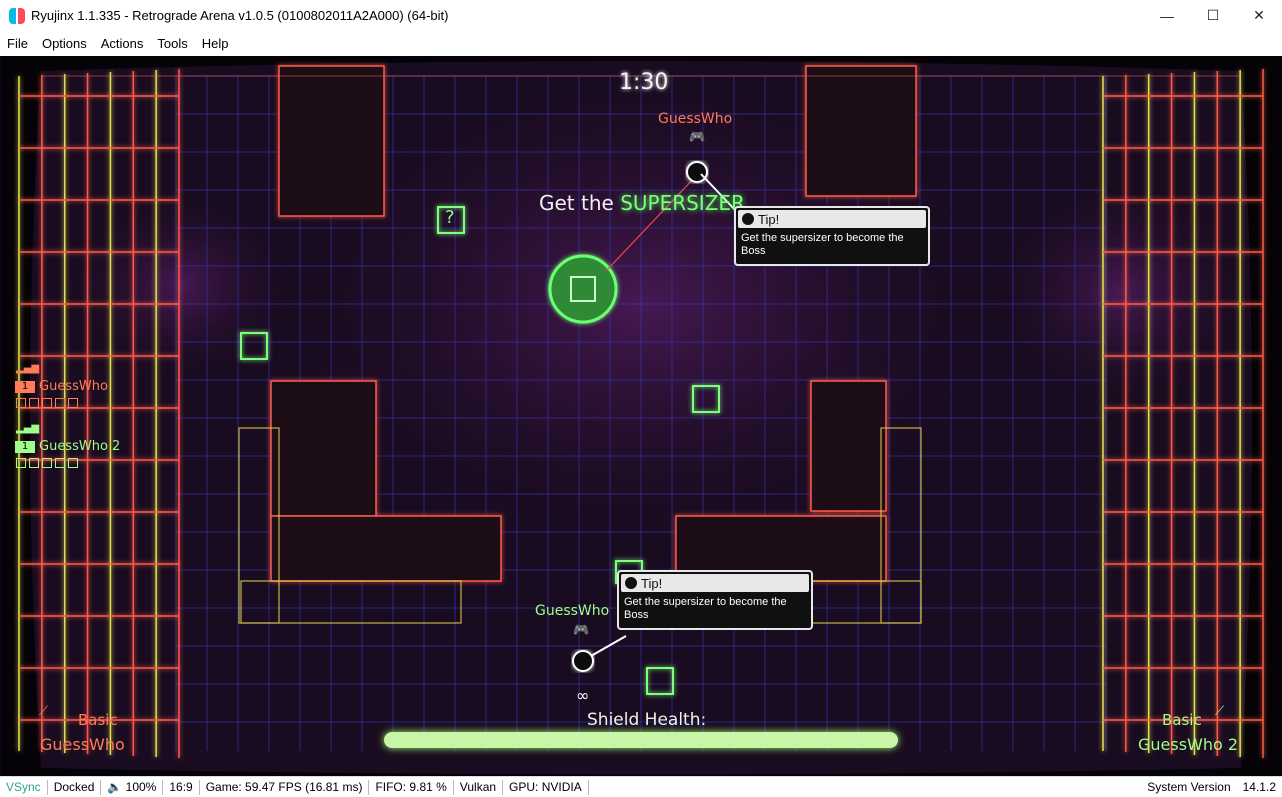 This screenshot has width=1282, height=797. What do you see at coordinates (172, 43) in the screenshot?
I see `menu-tools: Tools` at bounding box center [172, 43].